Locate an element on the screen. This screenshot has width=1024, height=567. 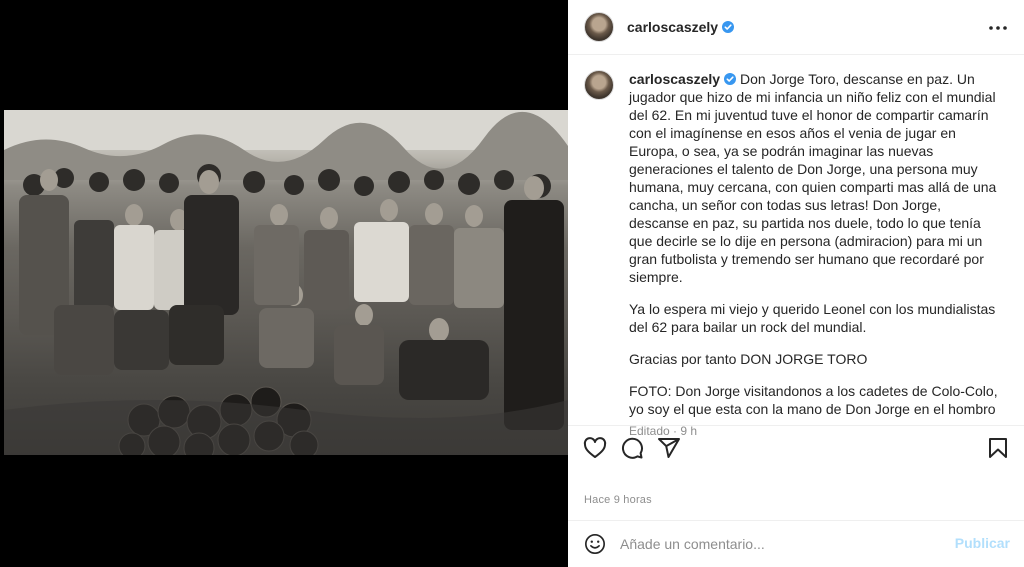
author-username-header: carloscaszely is located at coordinates (681, 27).